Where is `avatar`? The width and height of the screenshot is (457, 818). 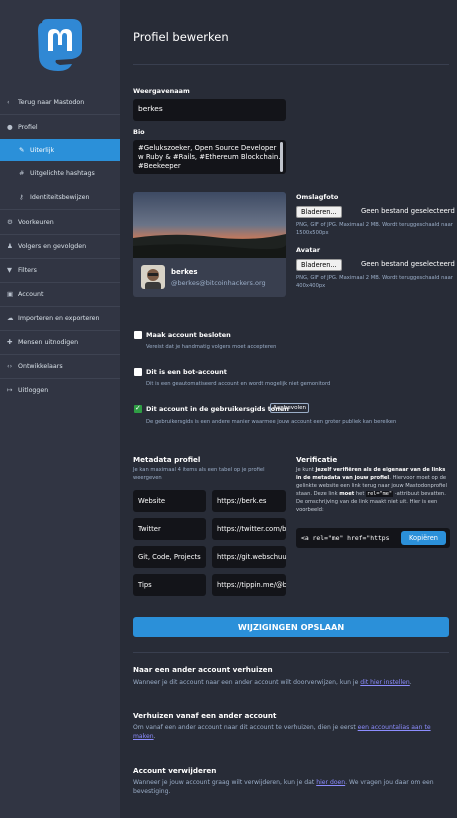
avatar is located at coordinates (153, 277).